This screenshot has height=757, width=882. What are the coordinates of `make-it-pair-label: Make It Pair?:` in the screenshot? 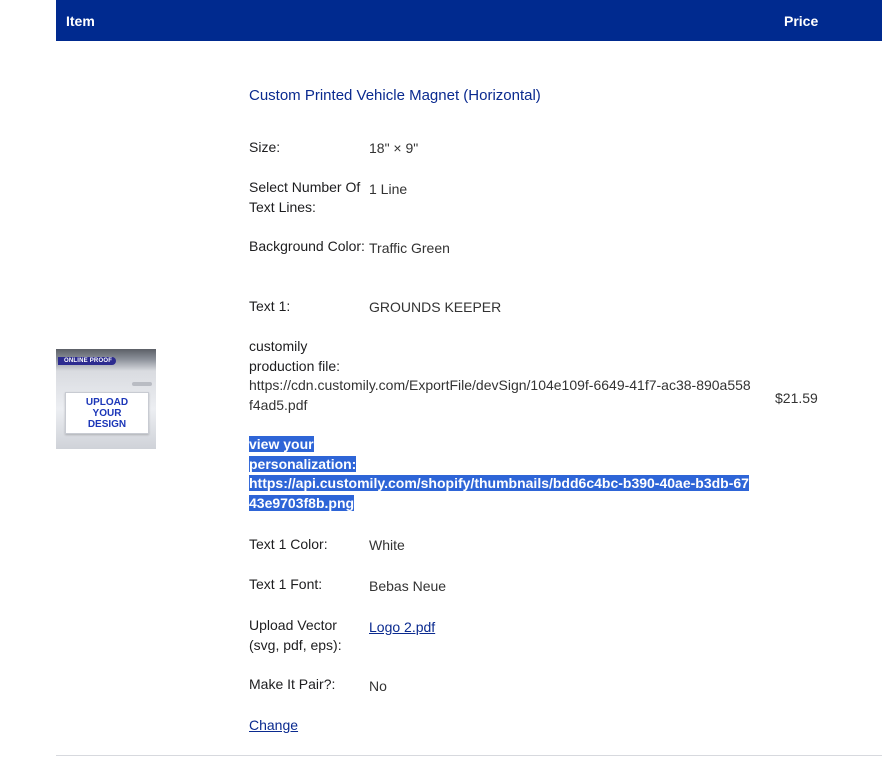 It's located at (292, 684).